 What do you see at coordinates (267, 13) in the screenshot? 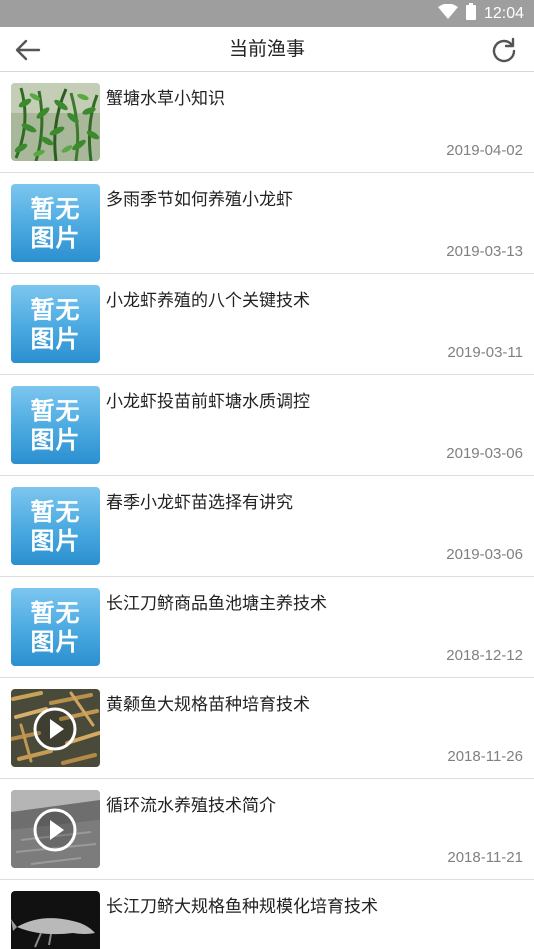
I see `status-bar: 12:04` at bounding box center [267, 13].